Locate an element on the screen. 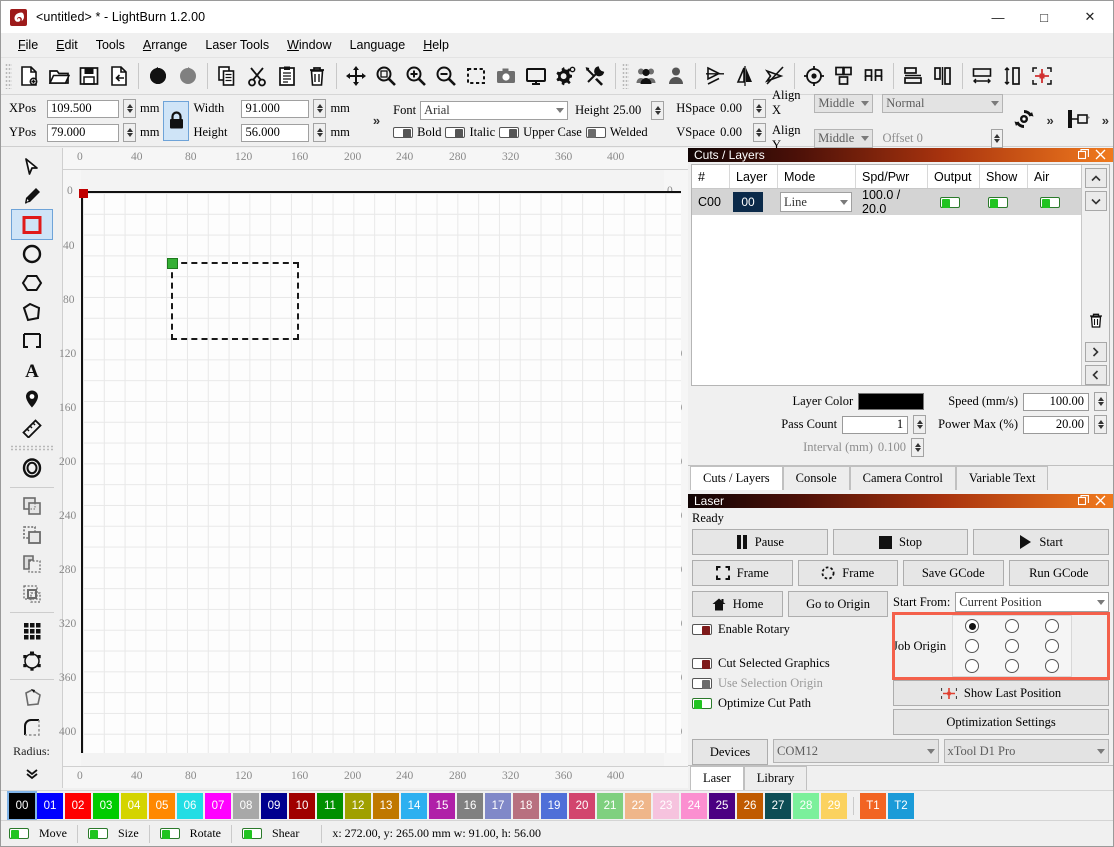 The width and height of the screenshot is (1114, 847). position-cross-icon is located at coordinates (1042, 76).